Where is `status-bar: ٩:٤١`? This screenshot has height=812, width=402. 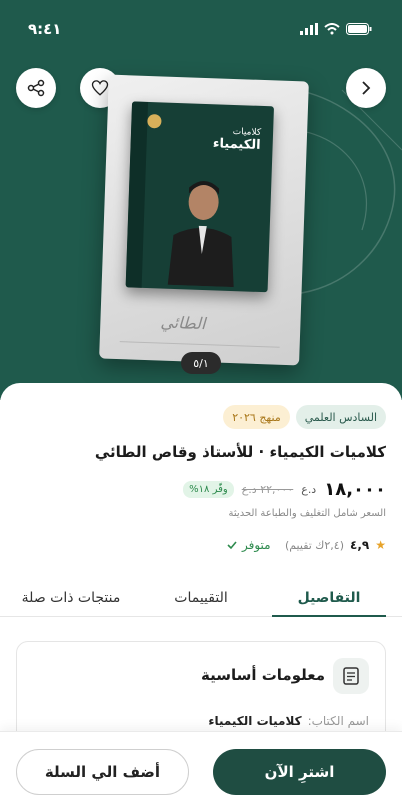
status-bar: ٩:٤١ is located at coordinates (201, 30).